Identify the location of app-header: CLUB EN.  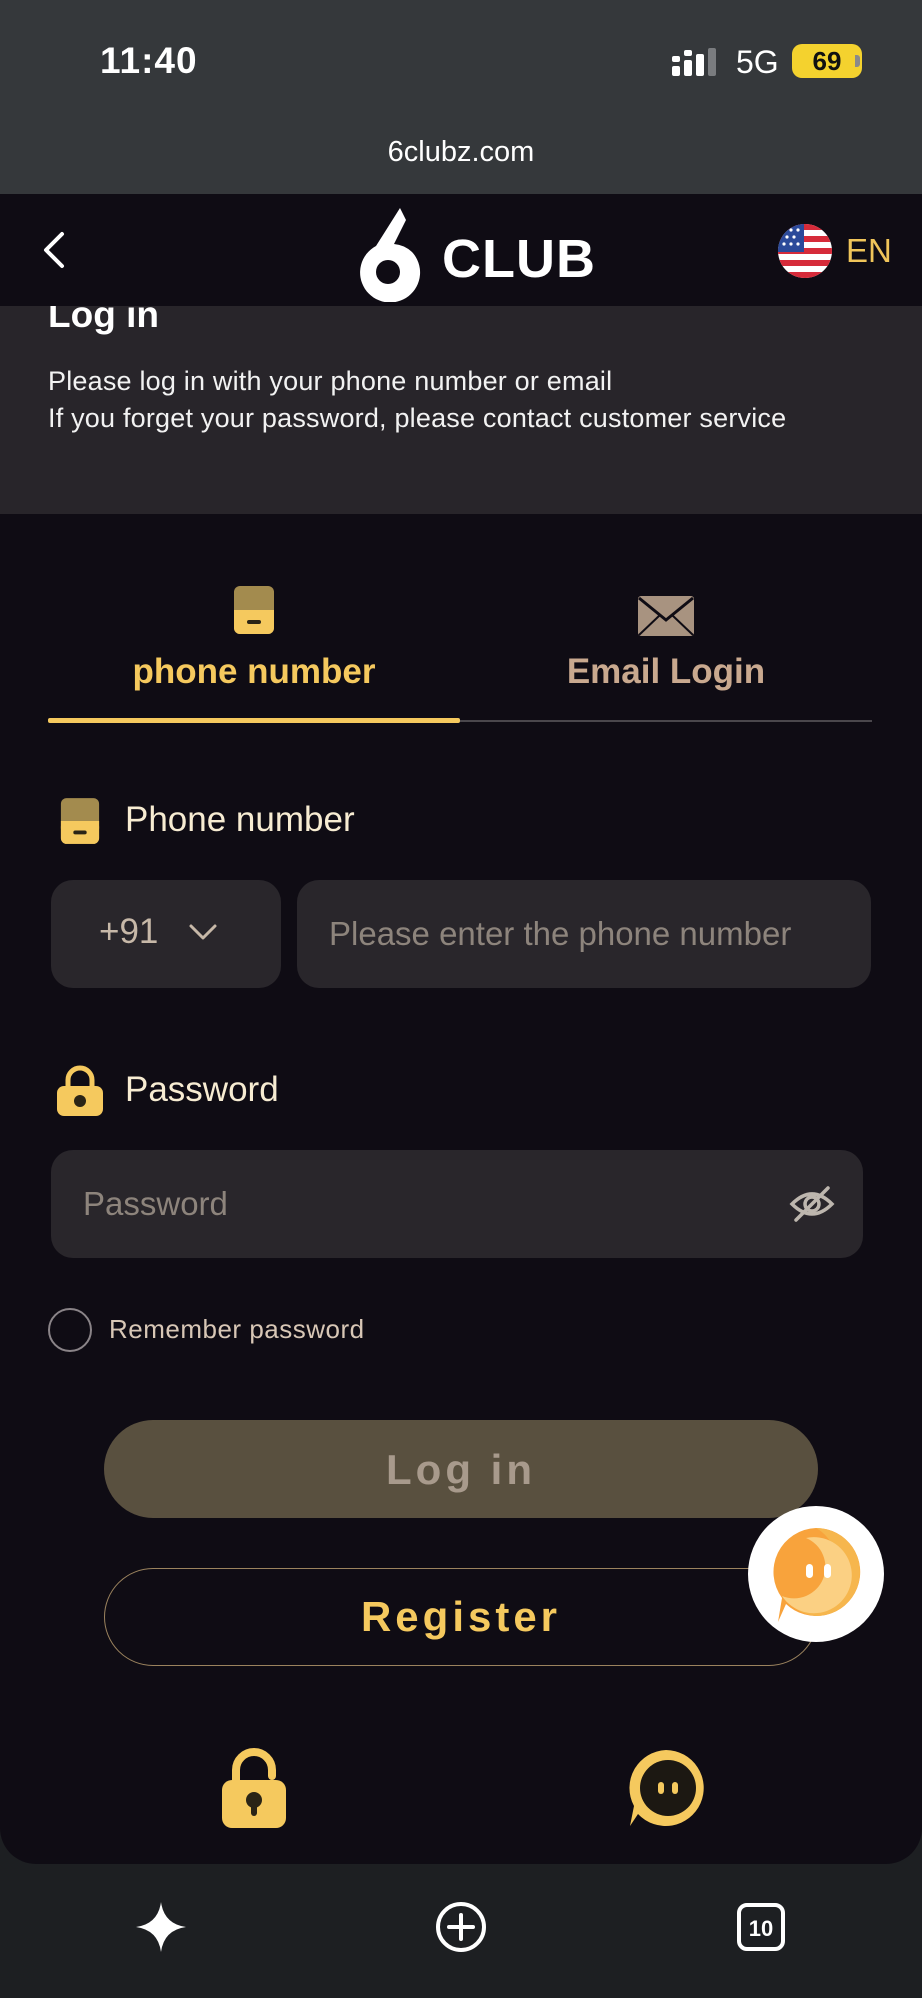
(461, 250).